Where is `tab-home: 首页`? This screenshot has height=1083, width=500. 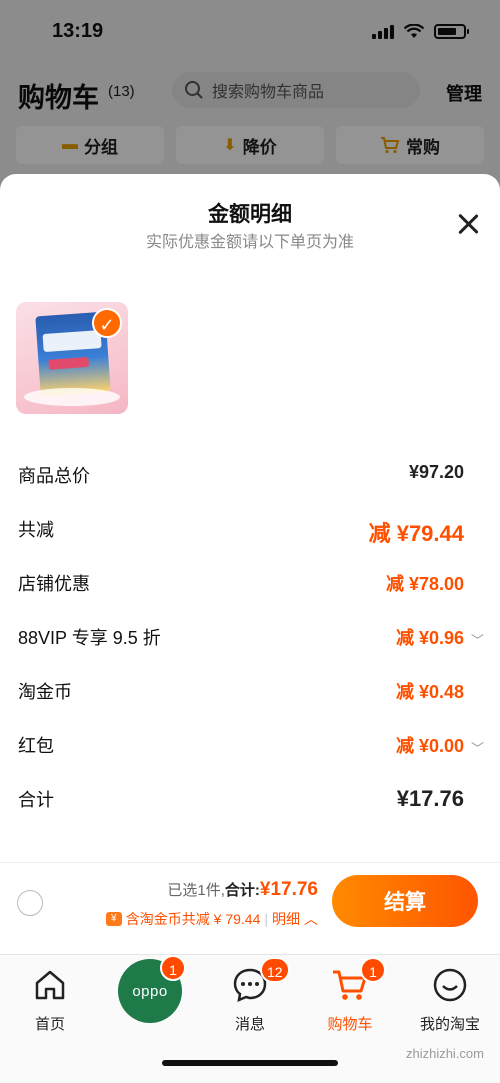
tab-home: 首页 is located at coordinates (50, 999).